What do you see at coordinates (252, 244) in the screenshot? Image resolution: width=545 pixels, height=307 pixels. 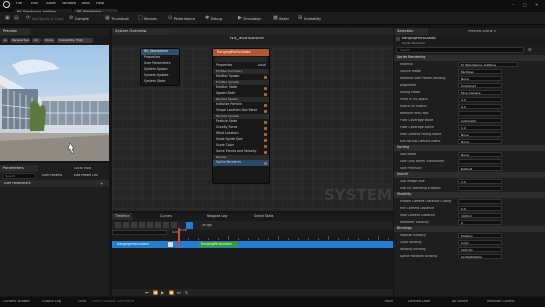 I see `track-row: RangingParticulates RangingParticulates` at bounding box center [252, 244].